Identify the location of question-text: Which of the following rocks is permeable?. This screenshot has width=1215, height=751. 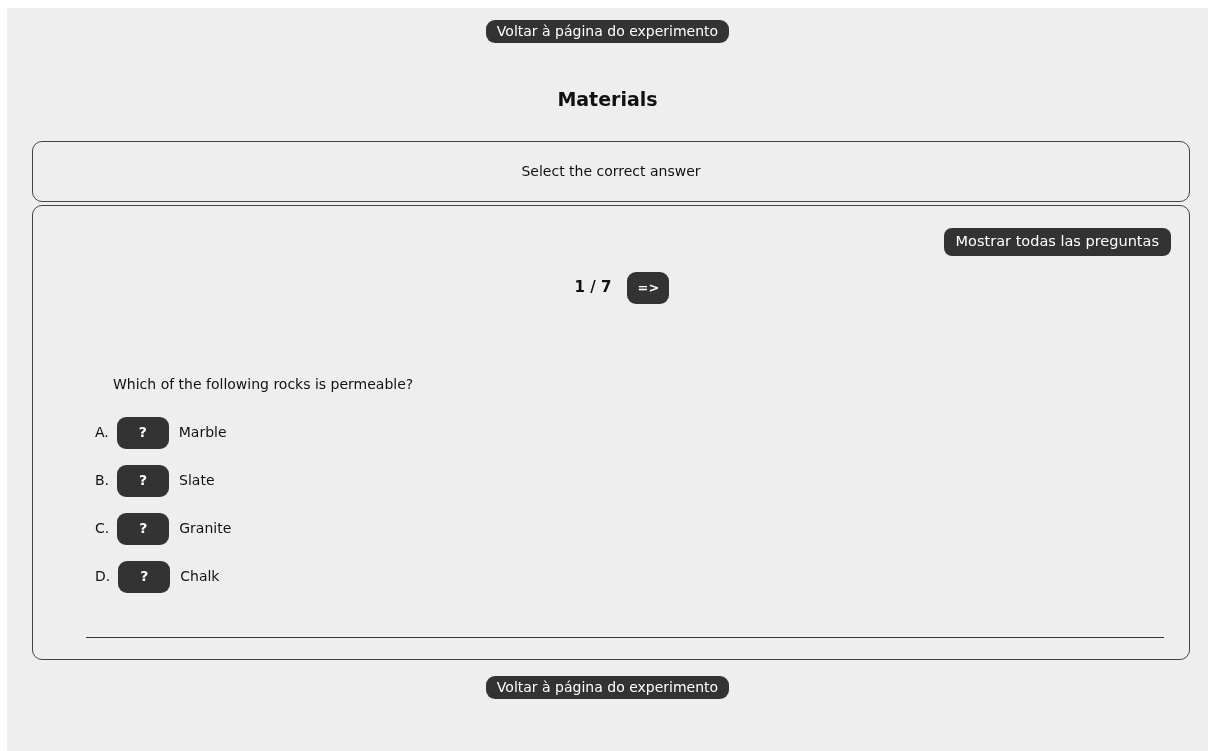
(264, 384).